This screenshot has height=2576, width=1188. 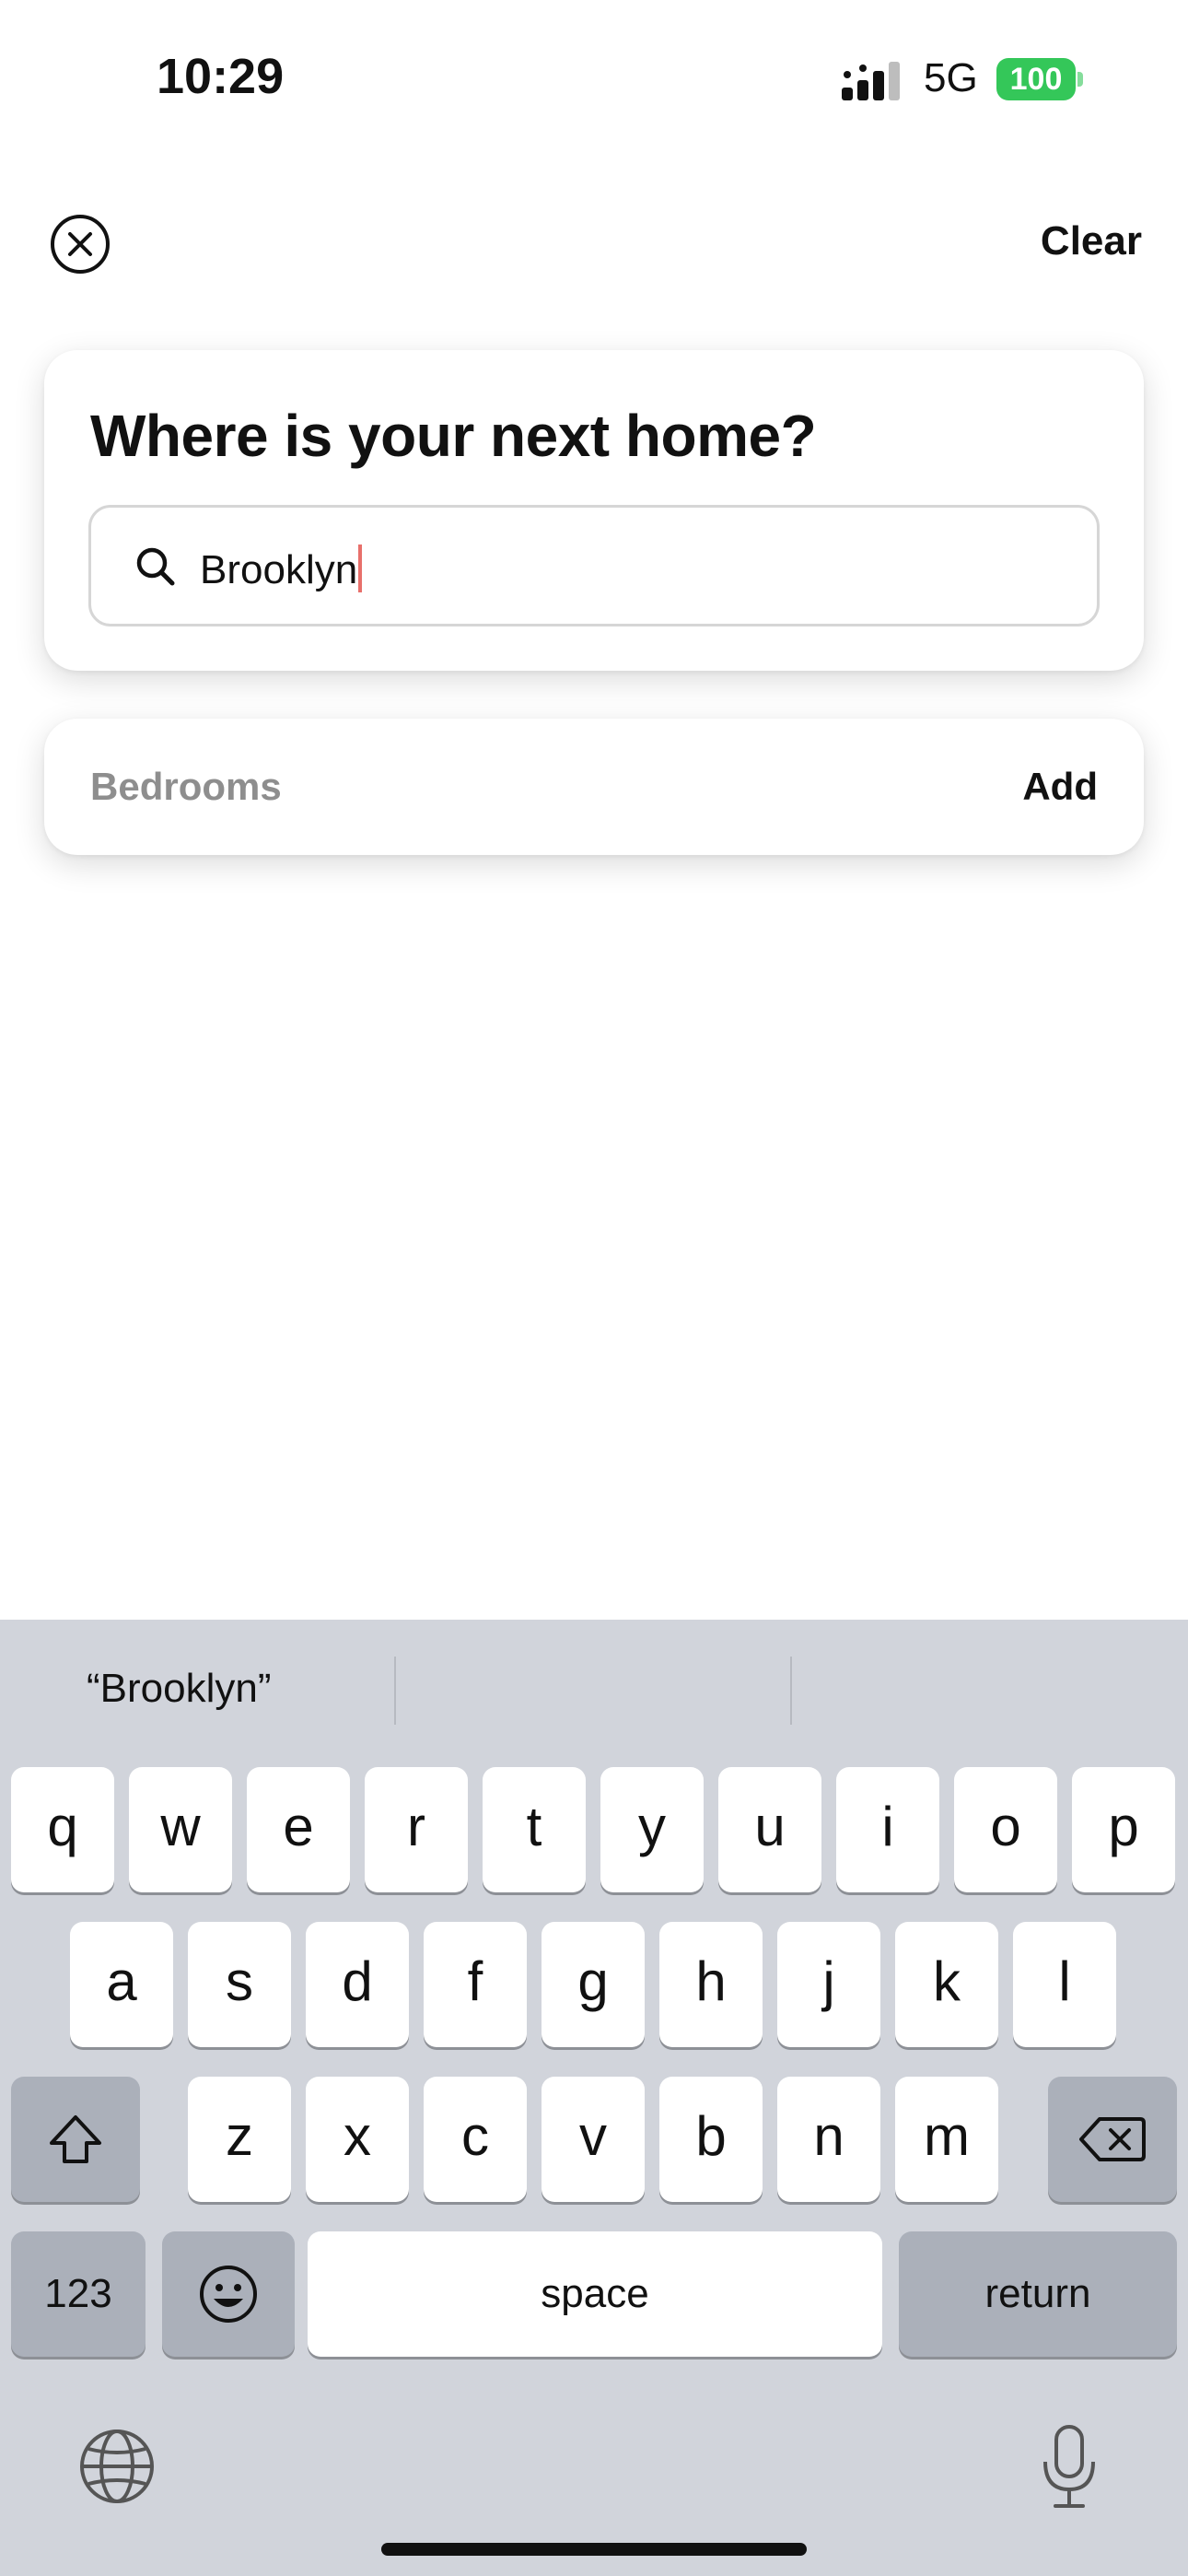 What do you see at coordinates (594, 565) in the screenshot?
I see `location-search-input: Brooklyn` at bounding box center [594, 565].